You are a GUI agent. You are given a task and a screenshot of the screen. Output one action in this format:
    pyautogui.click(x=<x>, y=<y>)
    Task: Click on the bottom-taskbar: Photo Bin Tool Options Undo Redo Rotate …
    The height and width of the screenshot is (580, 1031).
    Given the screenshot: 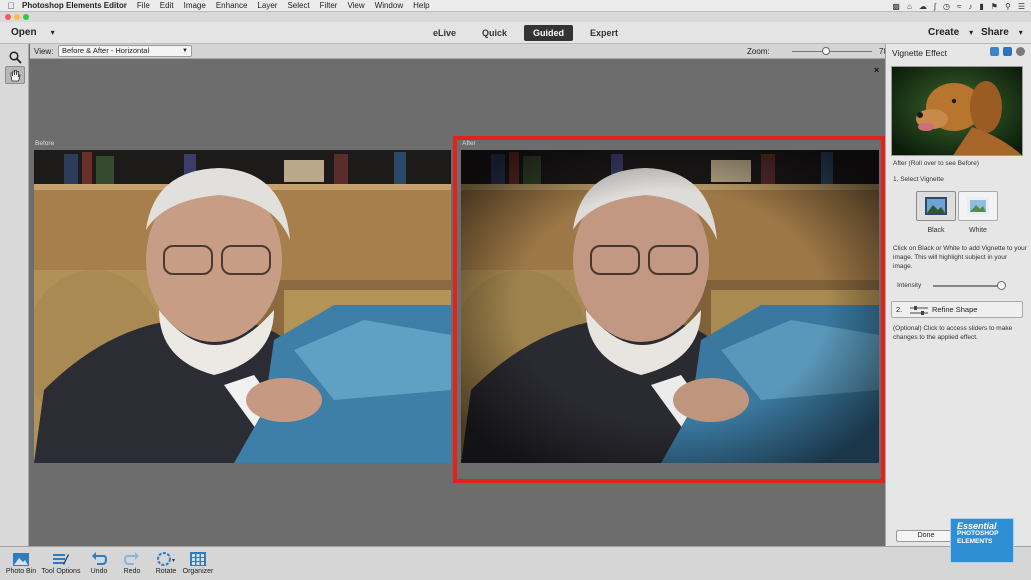 What is the action you would take?
    pyautogui.click(x=515, y=563)
    